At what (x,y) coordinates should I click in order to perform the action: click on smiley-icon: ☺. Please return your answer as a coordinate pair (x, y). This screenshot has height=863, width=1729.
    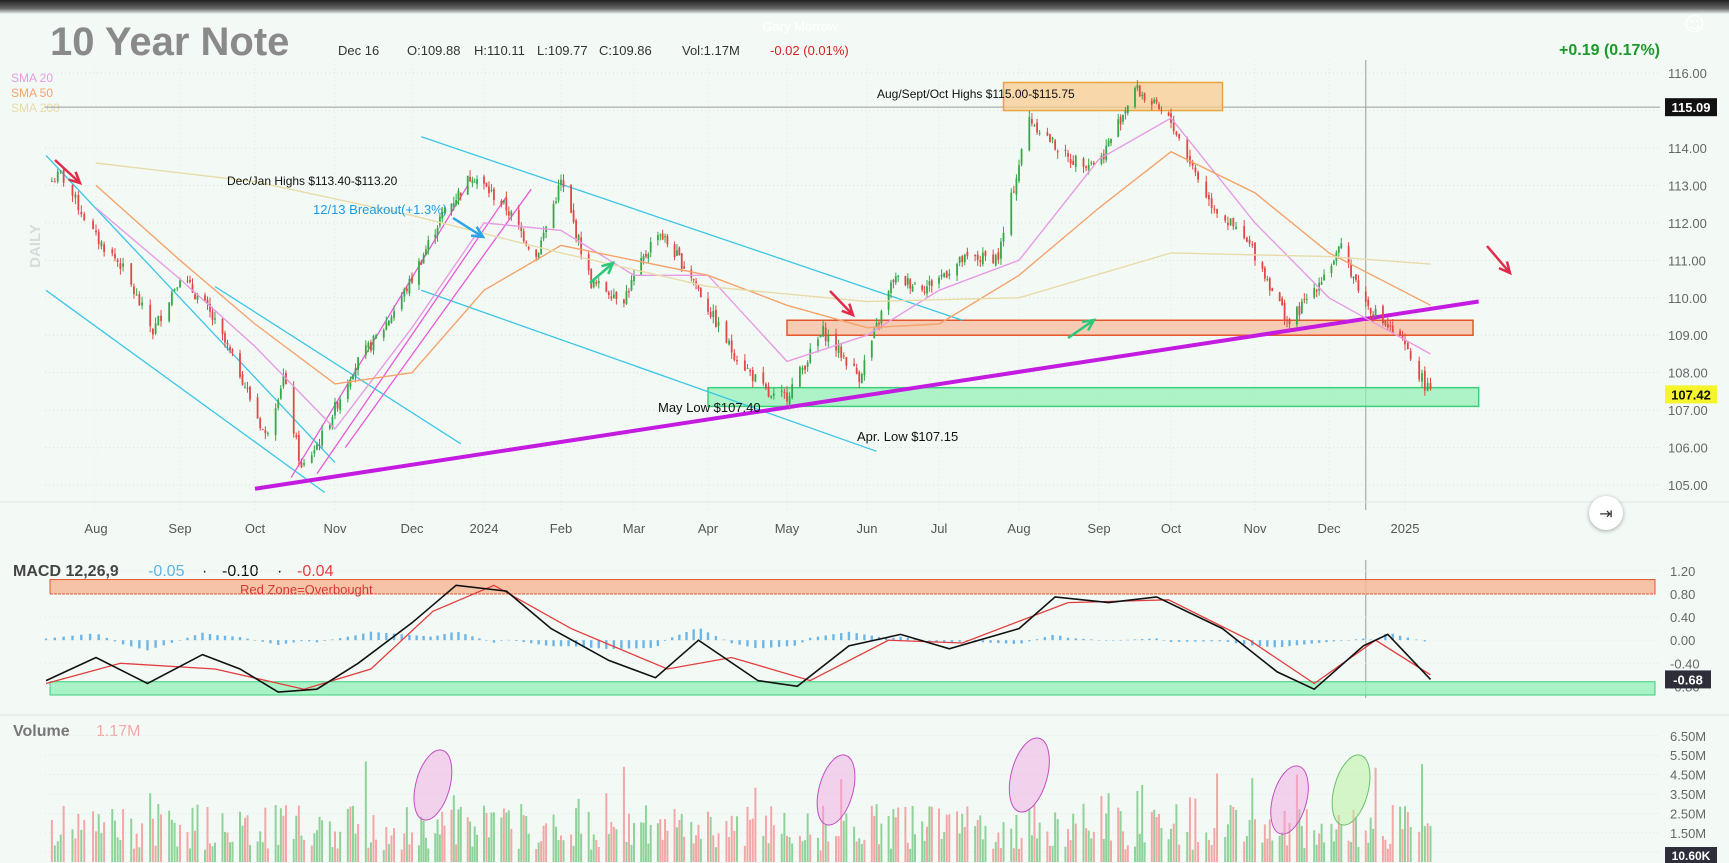
    Looking at the image, I should click on (1694, 24).